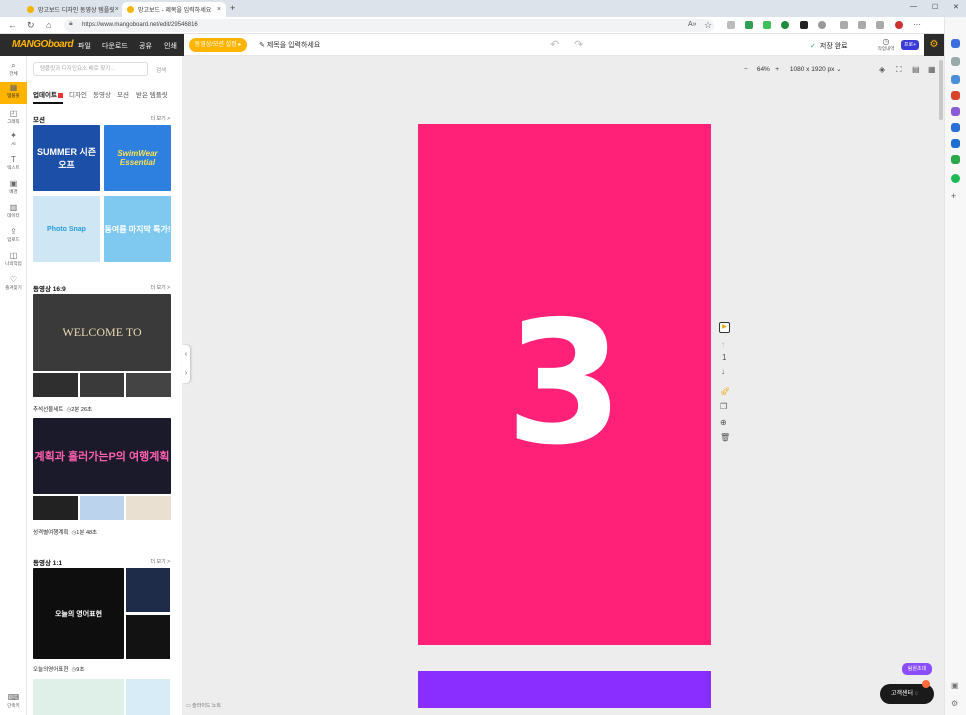  I want to click on outlook-icon, so click(955, 143).